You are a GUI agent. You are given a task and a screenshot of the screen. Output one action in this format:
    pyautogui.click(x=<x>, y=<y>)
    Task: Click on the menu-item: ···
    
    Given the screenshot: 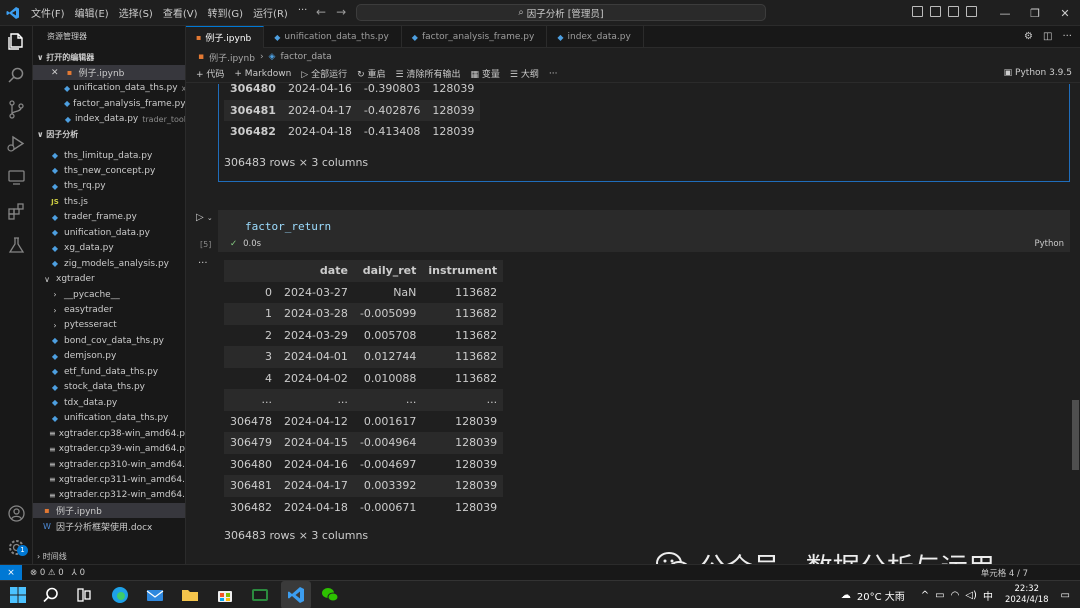 What is the action you would take?
    pyautogui.click(x=303, y=12)
    